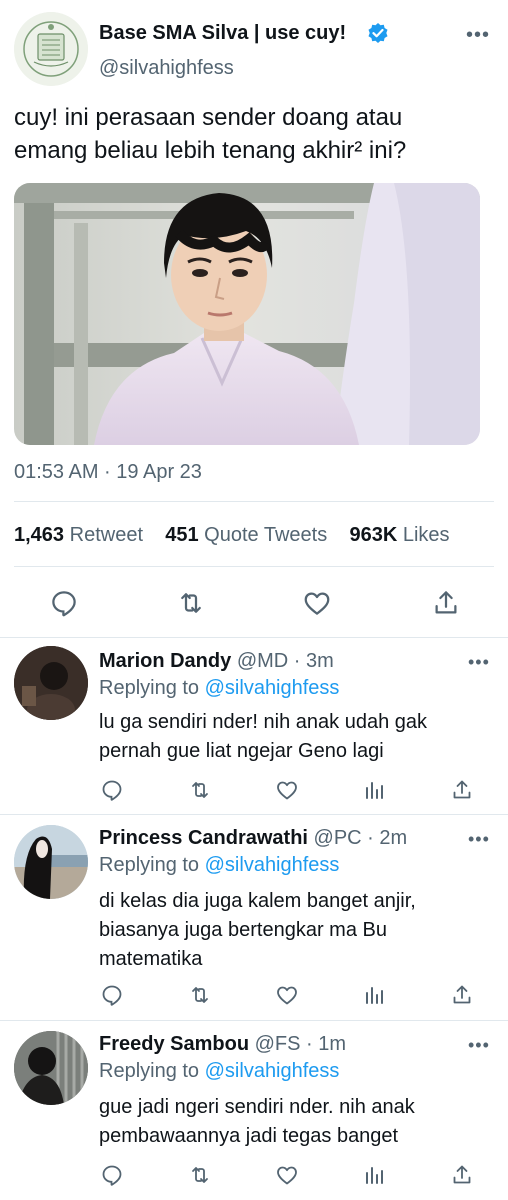 The height and width of the screenshot is (1200, 508). What do you see at coordinates (265, 535) in the screenshot?
I see `quote-count-label: Quote Tweets` at bounding box center [265, 535].